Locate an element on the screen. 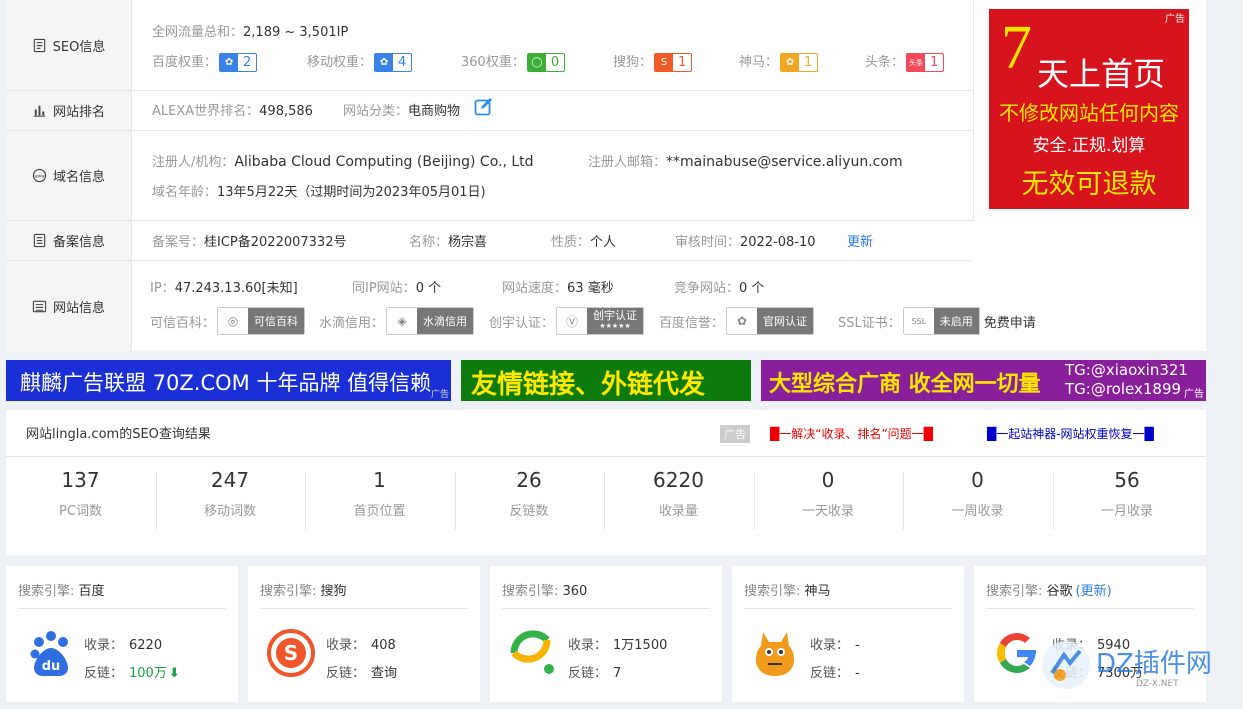 This screenshot has width=1243, height=709. shenma-icon: ✿ is located at coordinates (790, 62).